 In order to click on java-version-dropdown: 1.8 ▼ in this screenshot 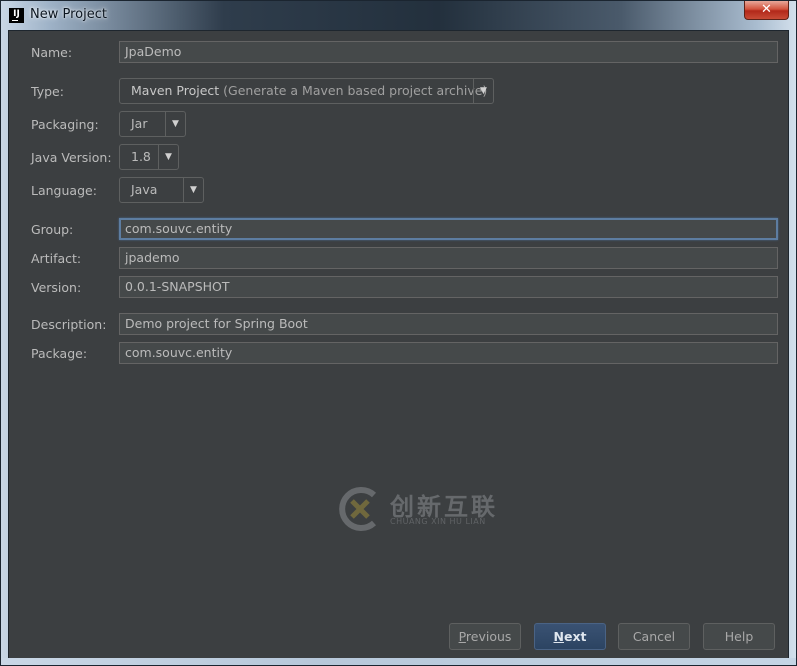, I will do `click(149, 157)`.